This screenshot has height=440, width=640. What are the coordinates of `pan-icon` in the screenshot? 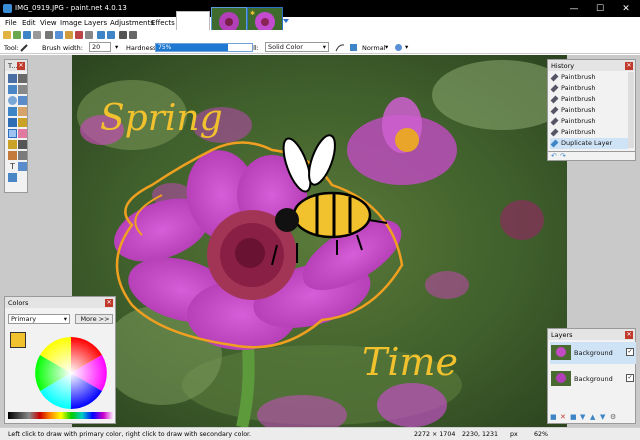 It's located at (22, 111).